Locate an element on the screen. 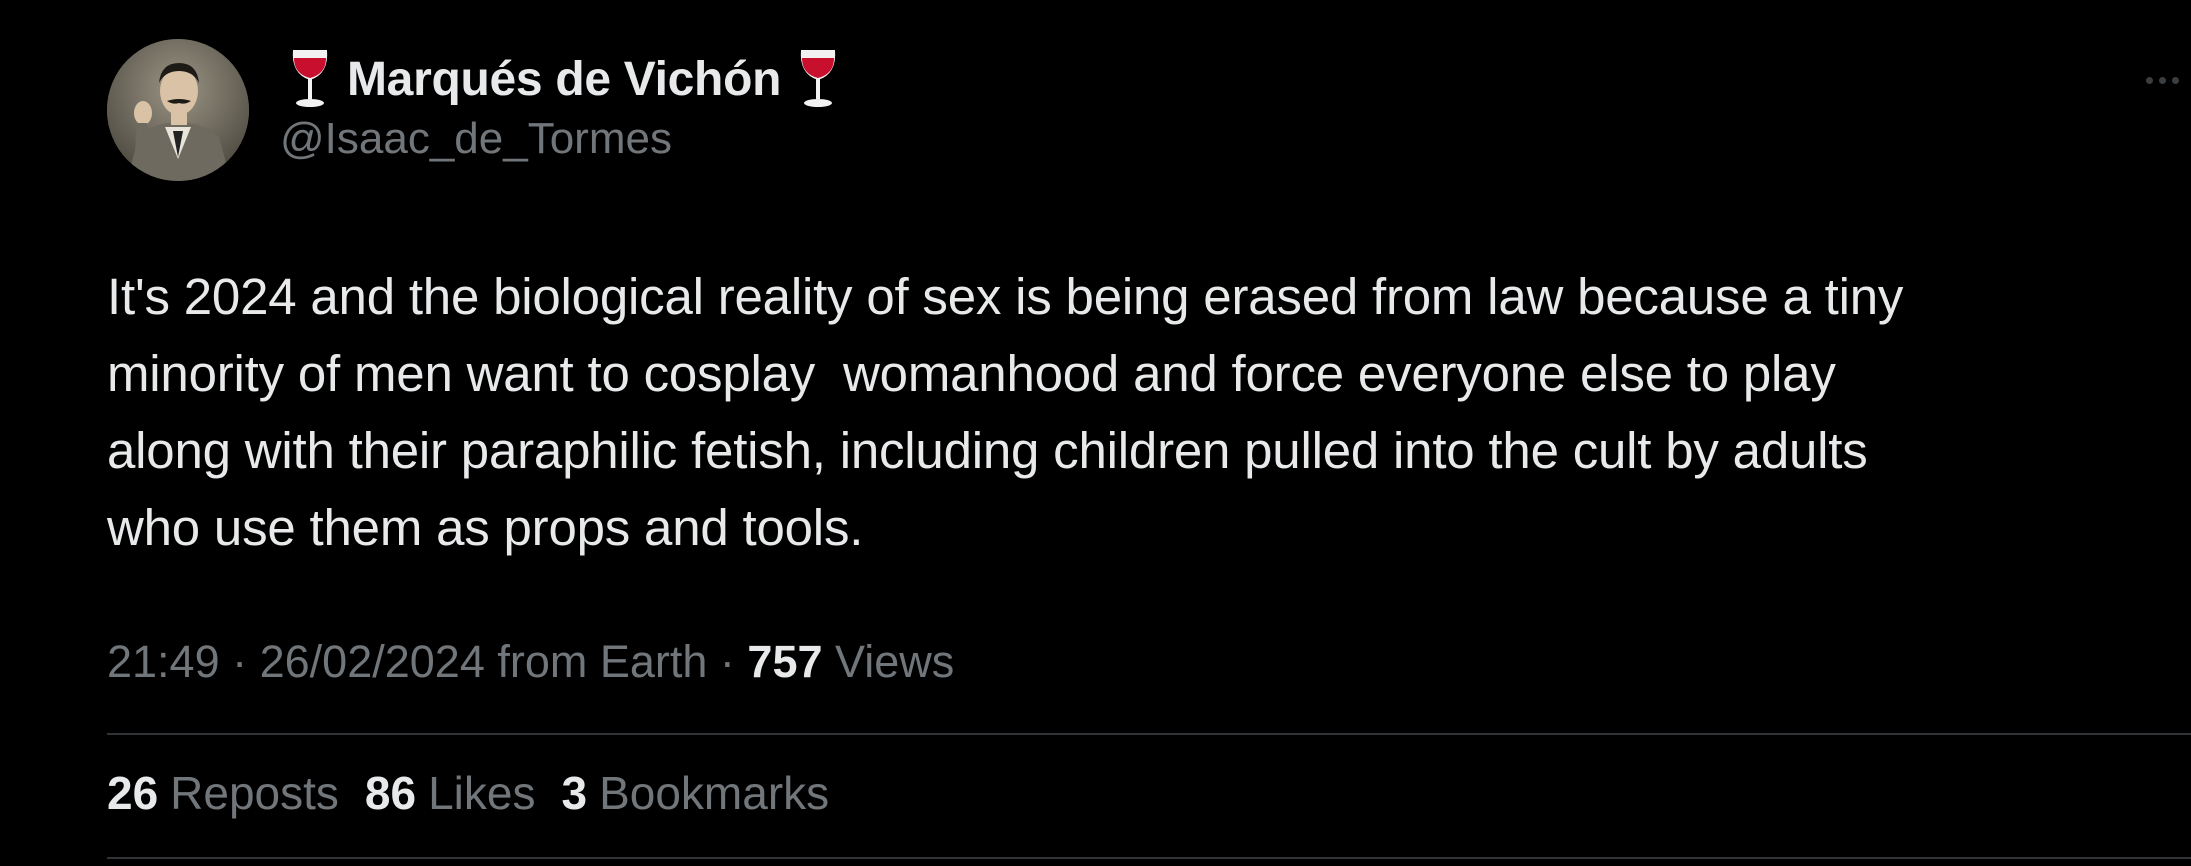 Image resolution: width=2191 pixels, height=866 pixels. avatar is located at coordinates (178, 110).